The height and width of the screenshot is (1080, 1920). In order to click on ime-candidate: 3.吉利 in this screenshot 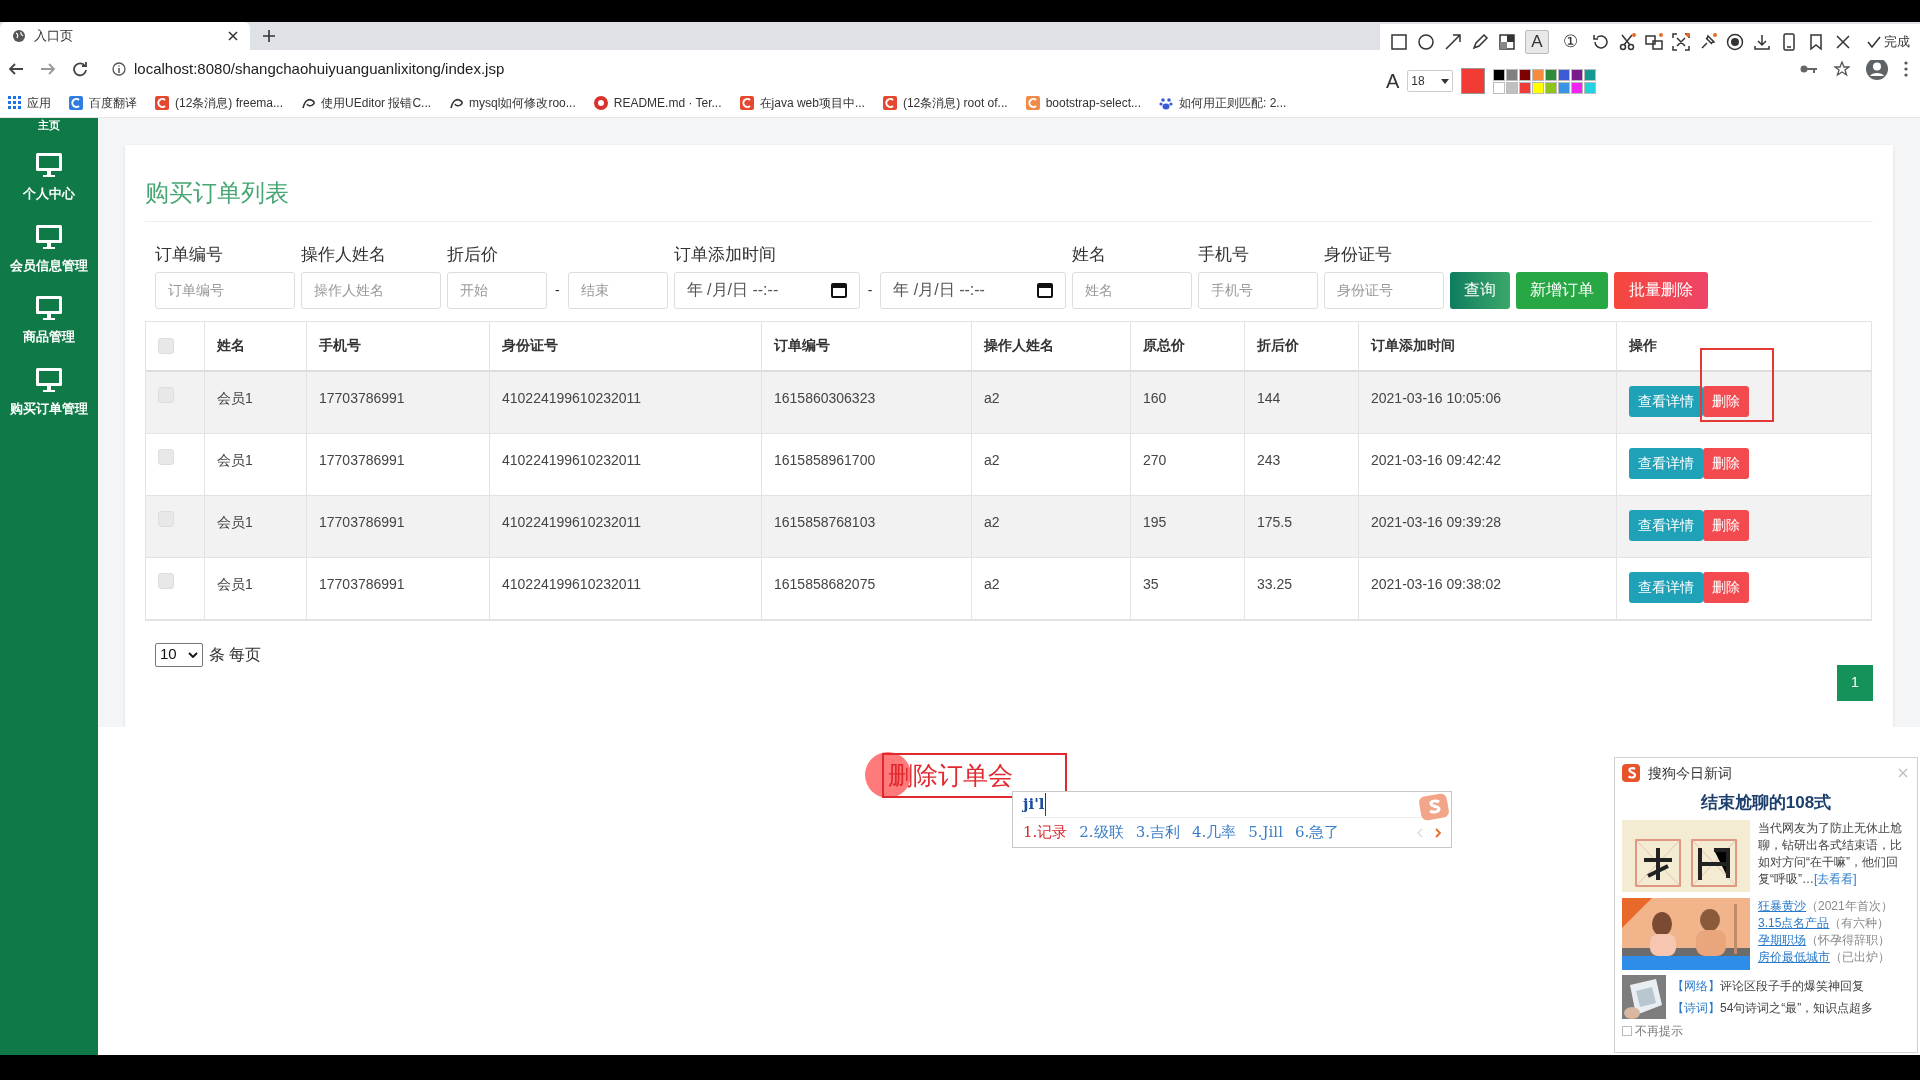, I will do `click(1157, 832)`.